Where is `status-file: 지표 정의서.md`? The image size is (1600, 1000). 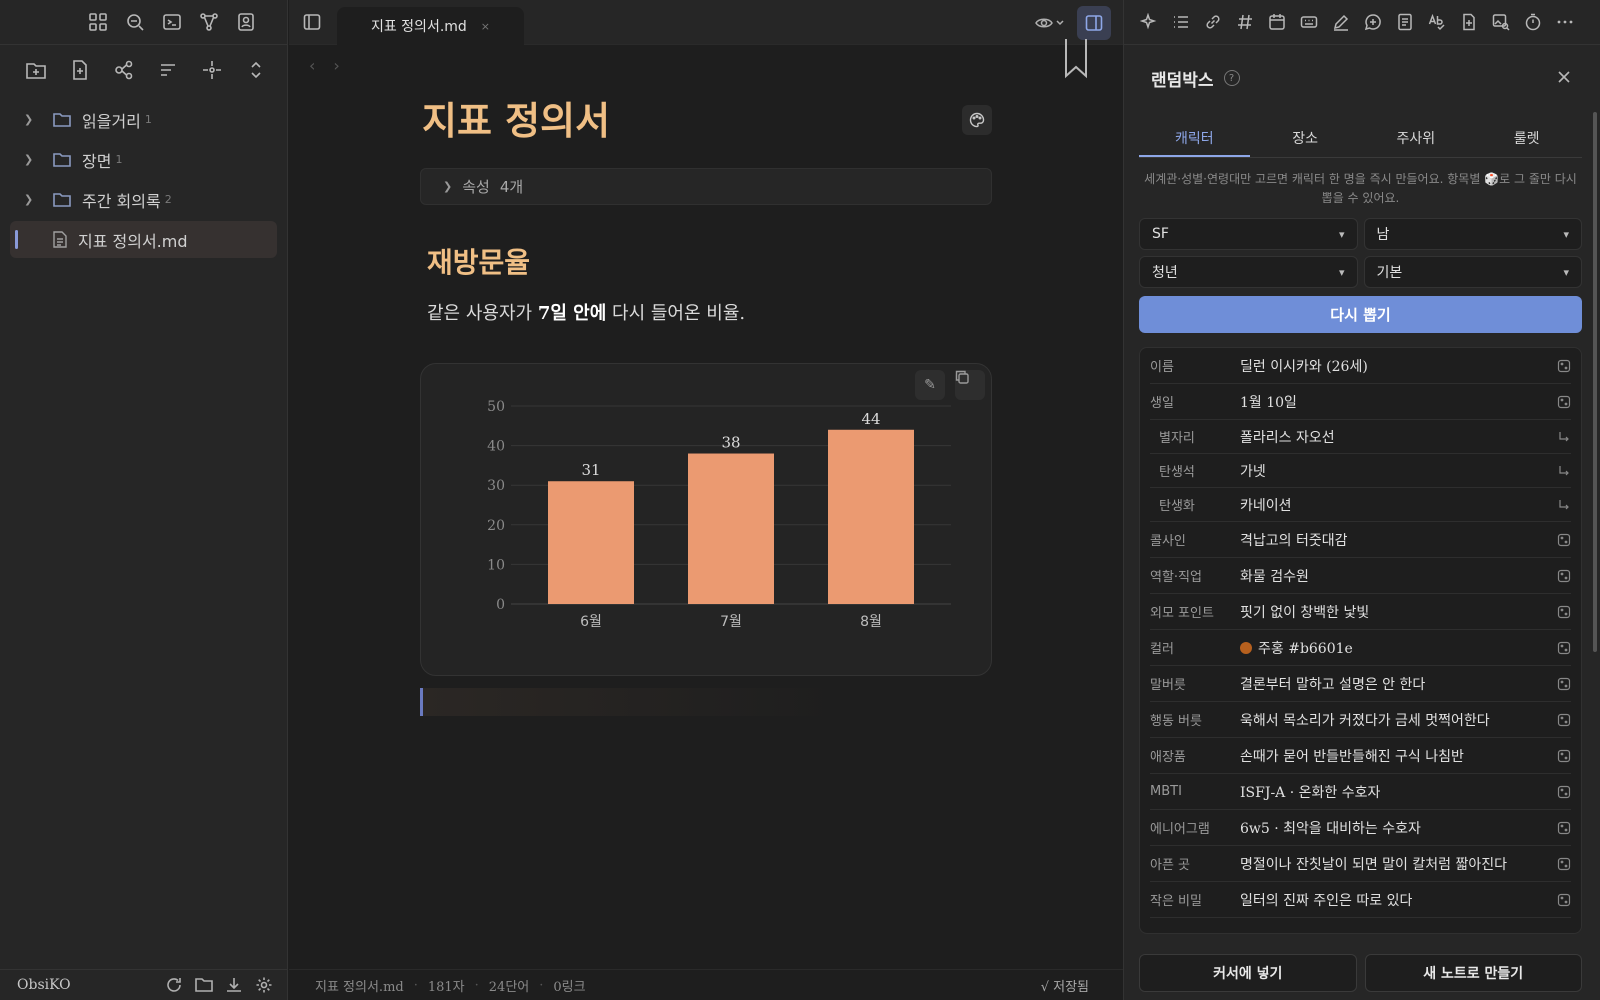 status-file: 지표 정의서.md is located at coordinates (359, 985).